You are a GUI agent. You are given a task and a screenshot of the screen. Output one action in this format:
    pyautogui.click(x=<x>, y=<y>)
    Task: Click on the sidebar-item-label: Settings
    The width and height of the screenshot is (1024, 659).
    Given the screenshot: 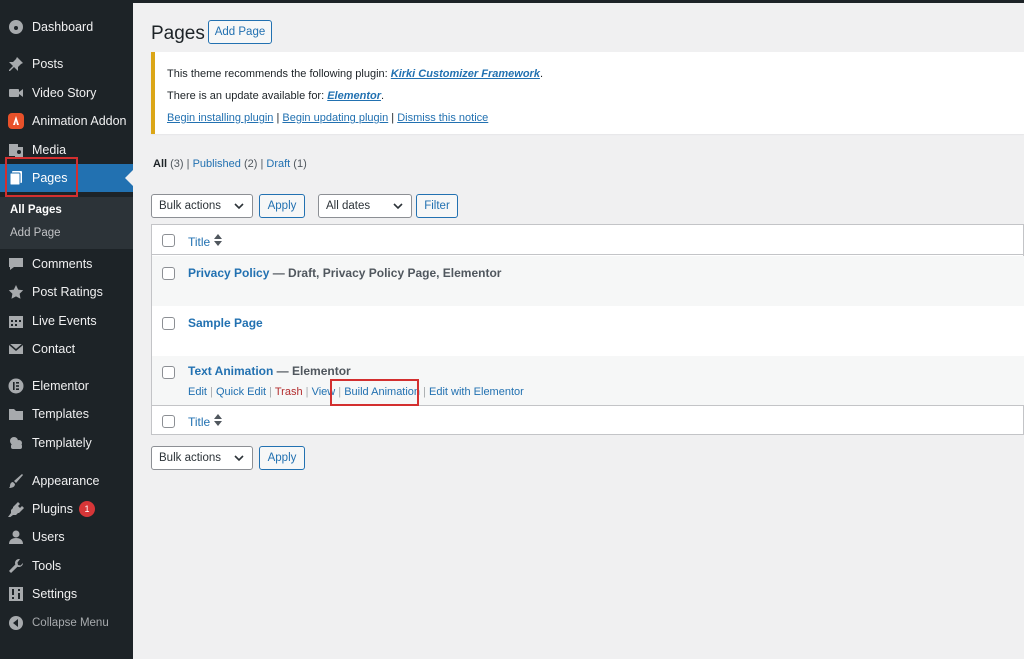 What is the action you would take?
    pyautogui.click(x=55, y=594)
    